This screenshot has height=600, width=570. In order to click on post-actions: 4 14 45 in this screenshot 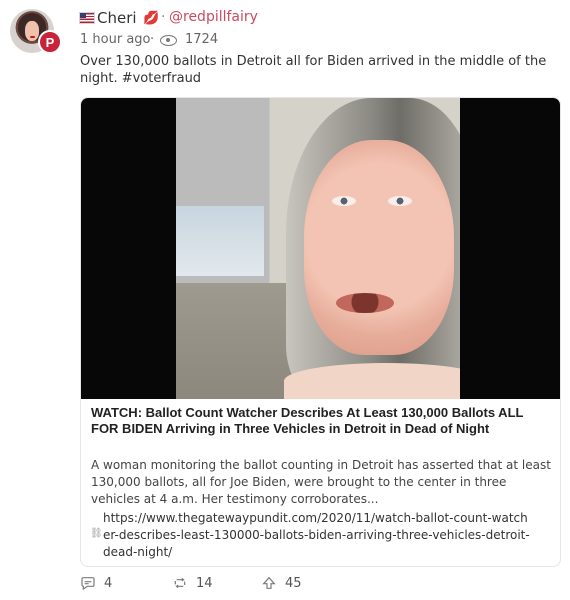, I will do `click(200, 583)`.